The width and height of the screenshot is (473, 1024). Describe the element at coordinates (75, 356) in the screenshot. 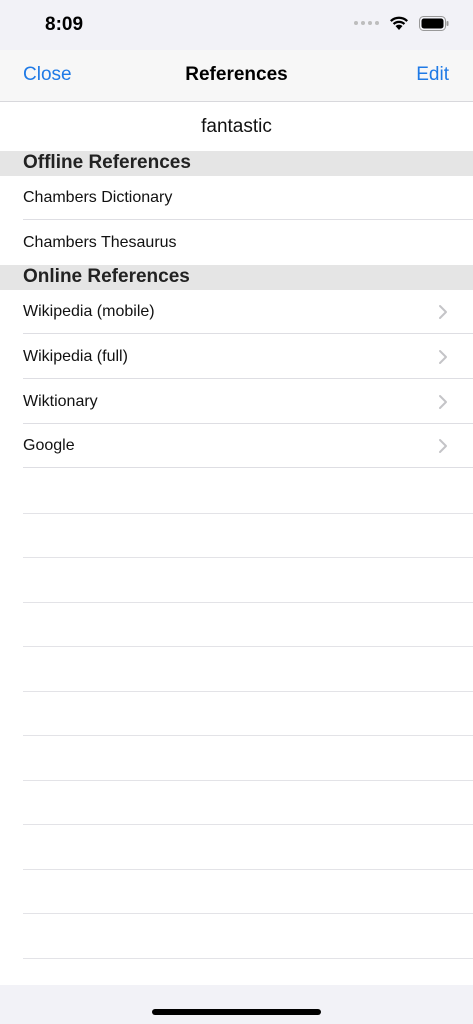

I see `reference-label: Wikipedia (full)` at that location.